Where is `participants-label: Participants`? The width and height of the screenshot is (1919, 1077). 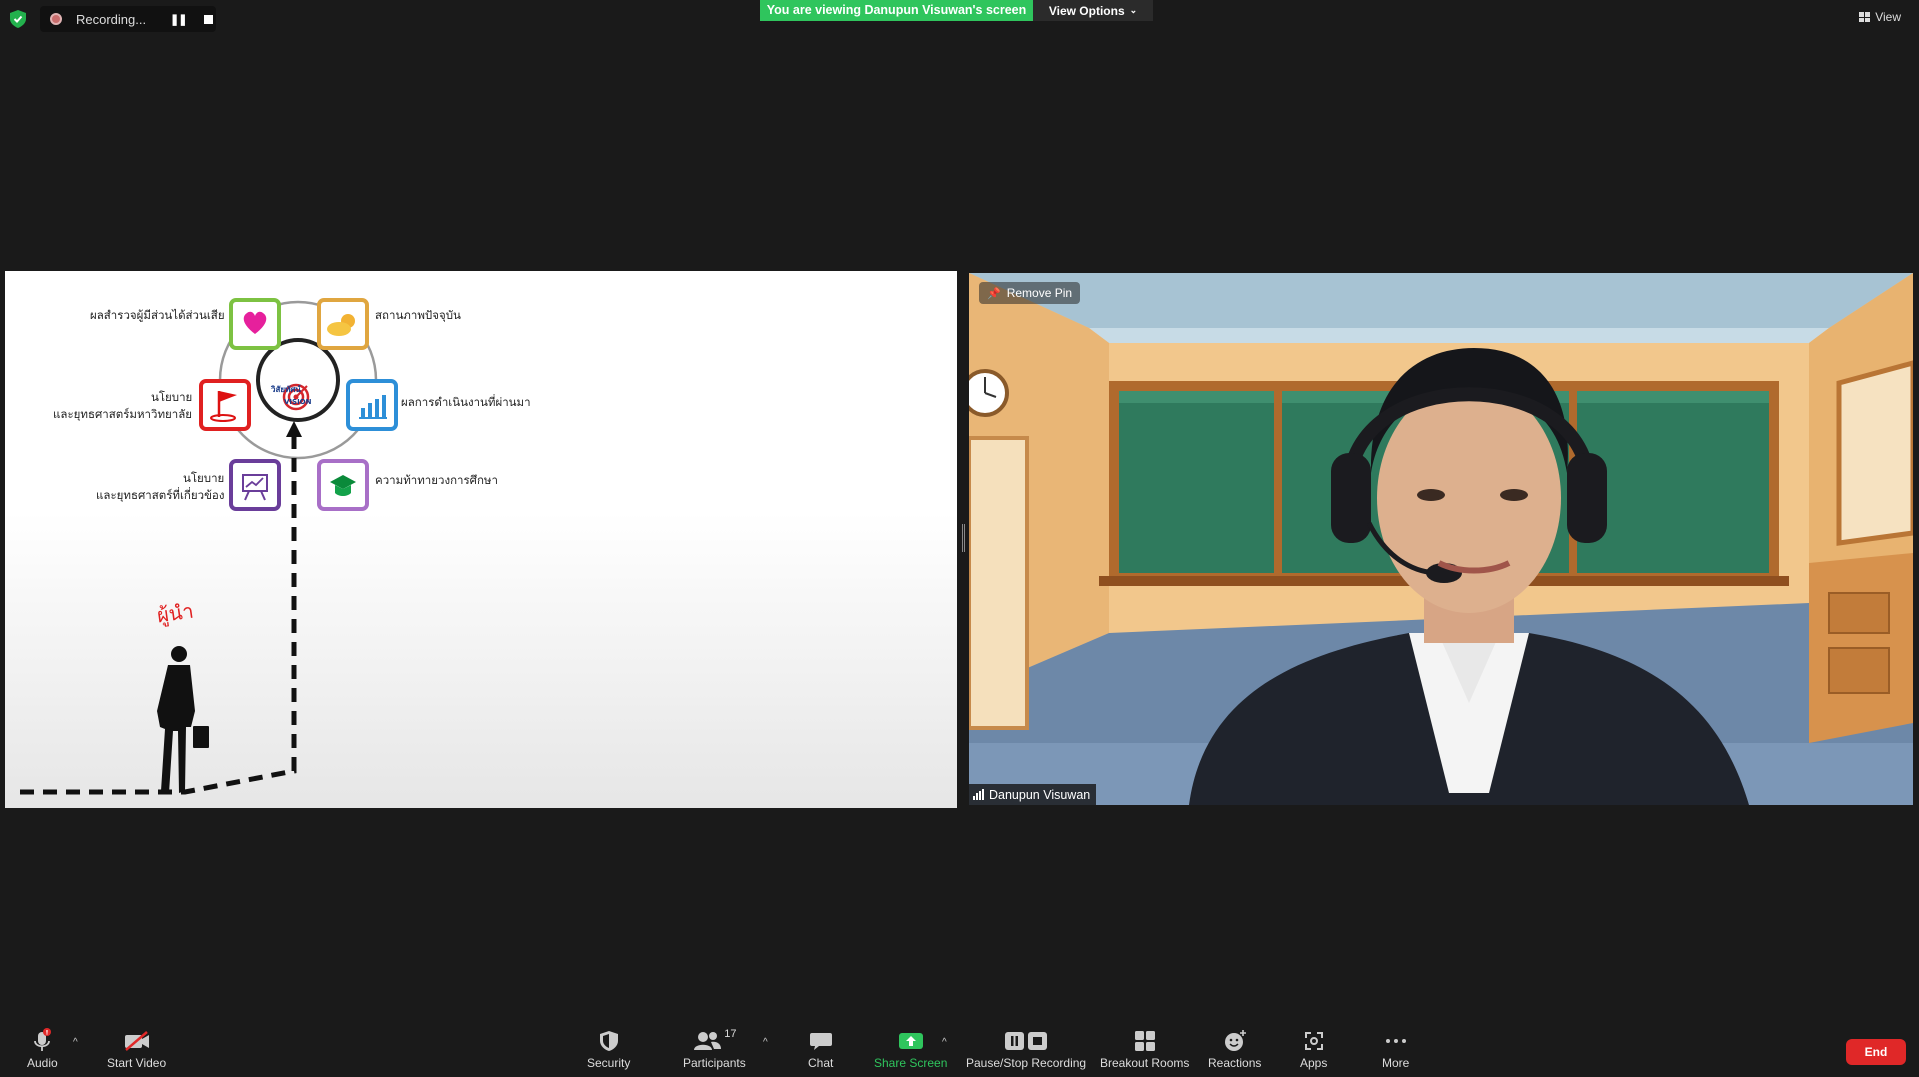 participants-label: Participants is located at coordinates (714, 1063).